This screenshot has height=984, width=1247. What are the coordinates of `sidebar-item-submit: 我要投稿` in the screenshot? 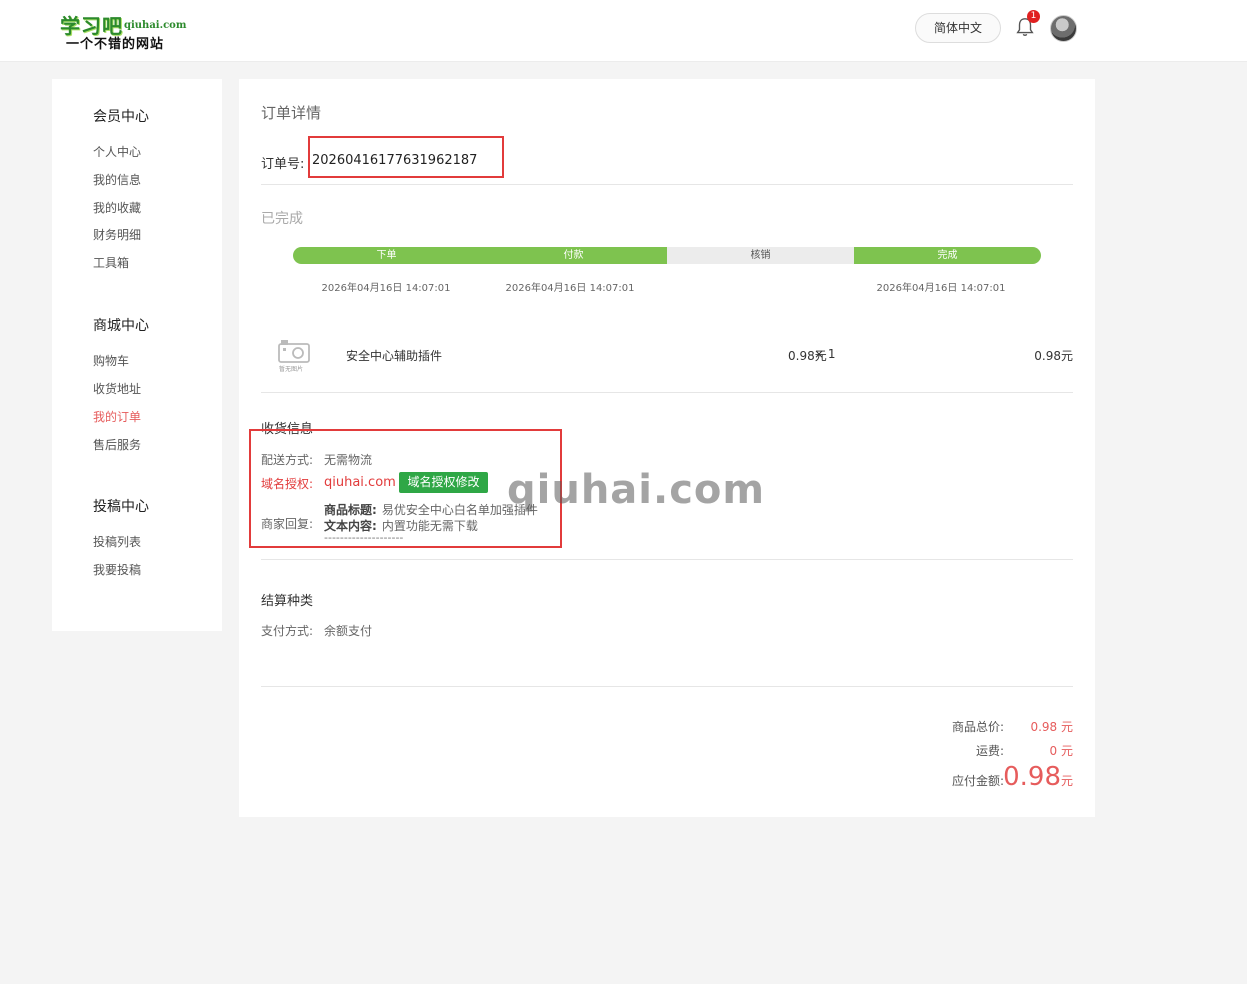 It's located at (117, 569).